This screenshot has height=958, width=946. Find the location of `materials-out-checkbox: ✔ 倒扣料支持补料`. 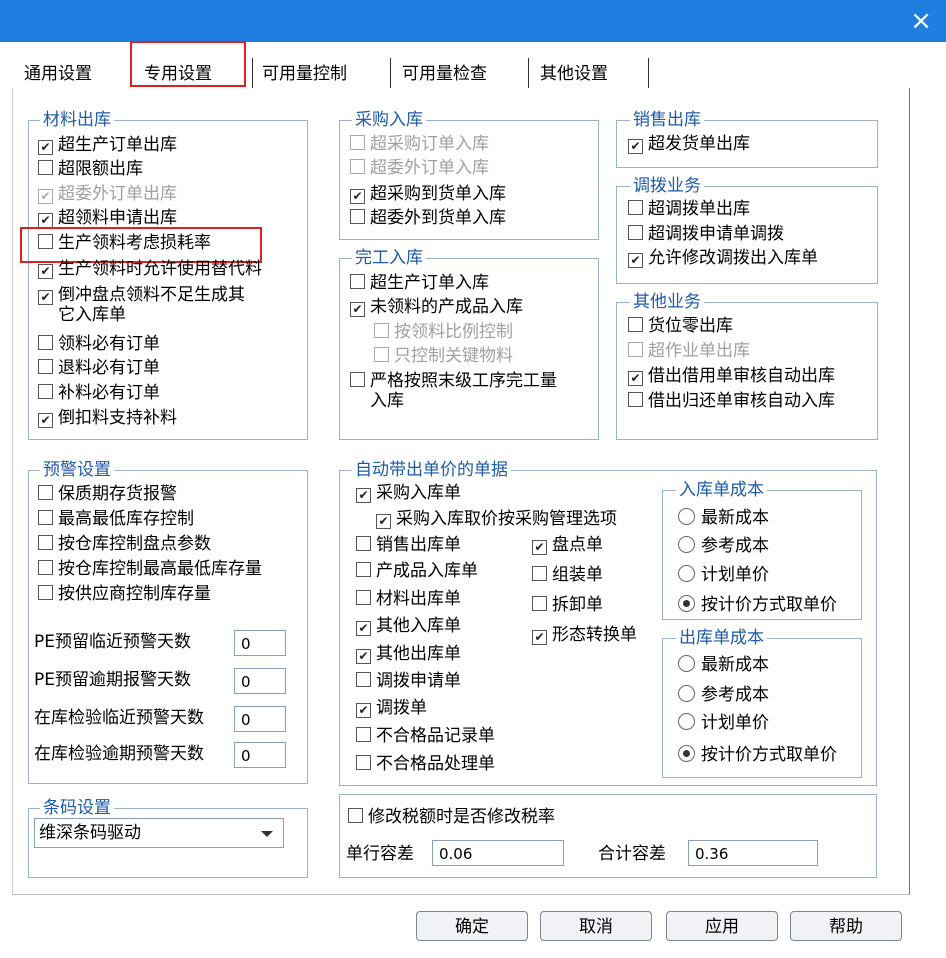

materials-out-checkbox: ✔ 倒扣料支持补料 is located at coordinates (107, 418).